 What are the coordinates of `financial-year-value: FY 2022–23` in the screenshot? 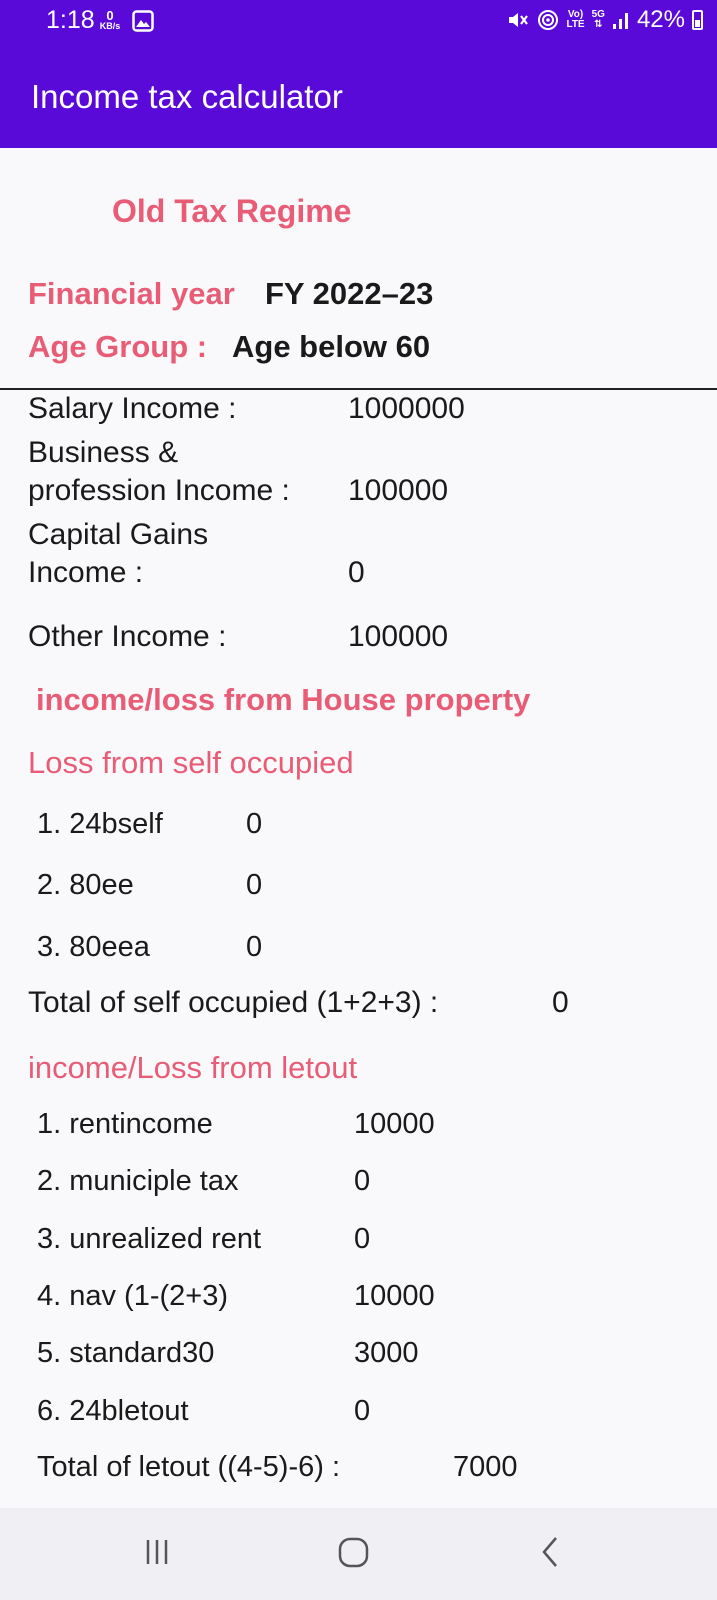 It's located at (349, 294).